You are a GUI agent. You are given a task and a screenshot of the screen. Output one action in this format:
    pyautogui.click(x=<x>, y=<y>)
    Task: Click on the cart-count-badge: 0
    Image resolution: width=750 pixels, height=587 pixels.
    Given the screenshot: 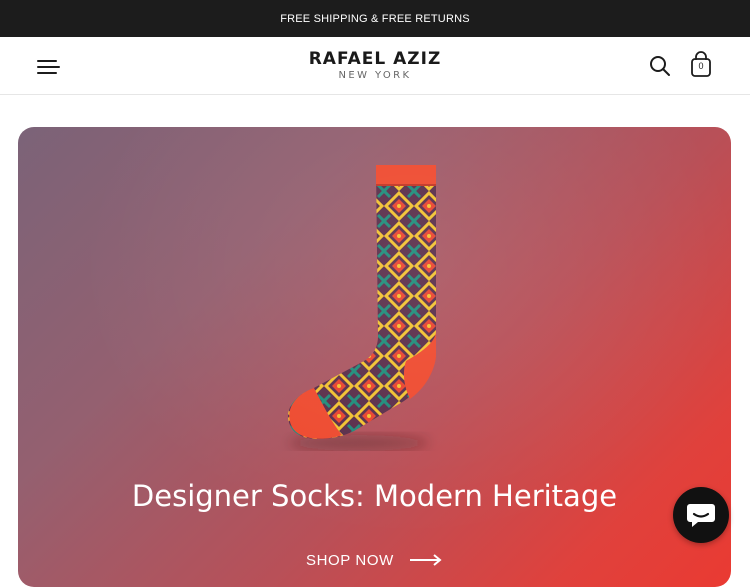 What is the action you would take?
    pyautogui.click(x=701, y=66)
    